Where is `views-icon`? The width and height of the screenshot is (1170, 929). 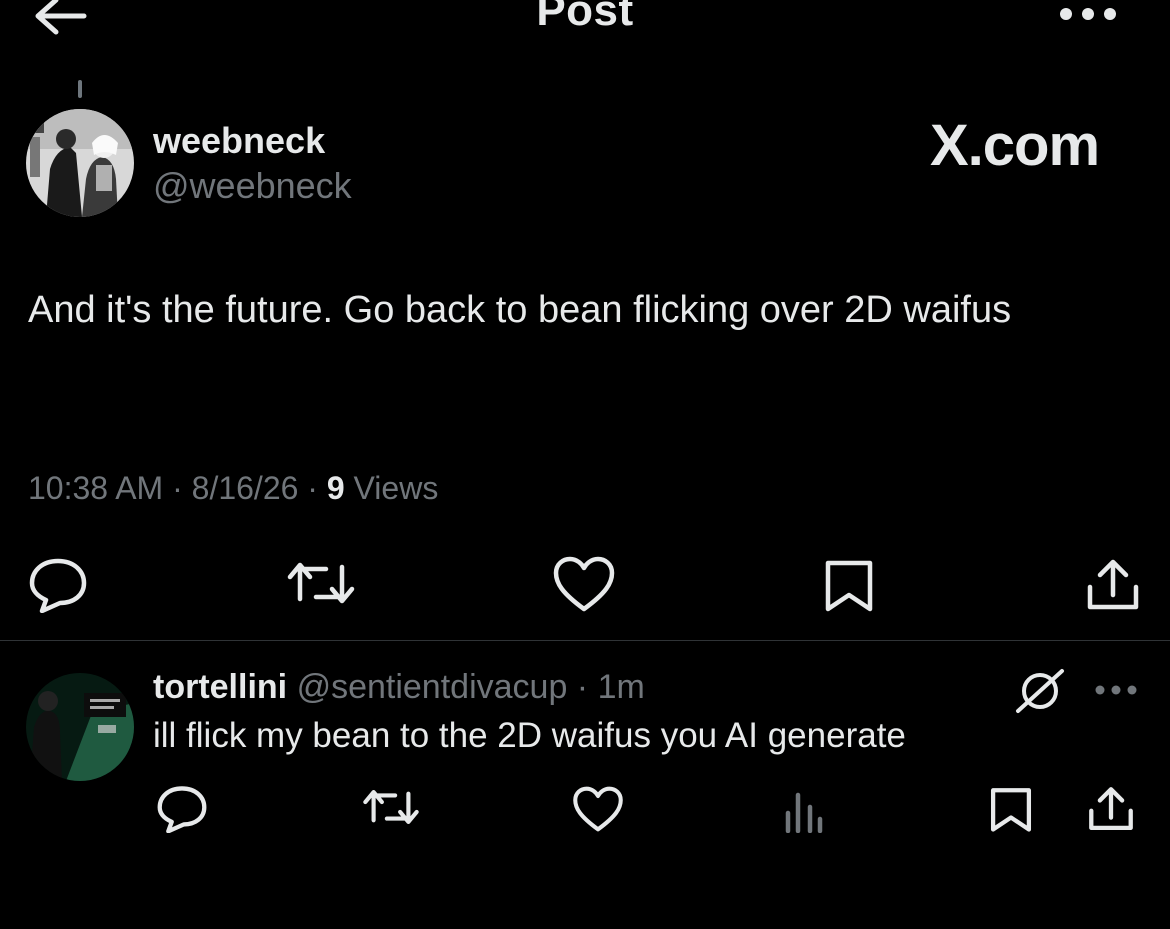 views-icon is located at coordinates (804, 813).